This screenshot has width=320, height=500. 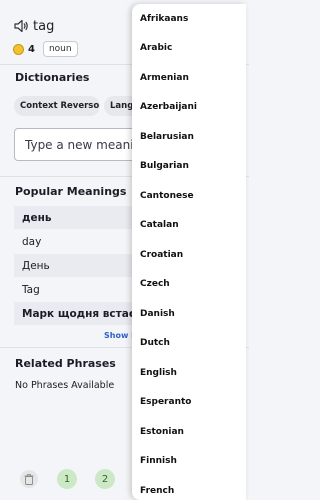 I want to click on meaning-item: day, so click(x=74, y=241).